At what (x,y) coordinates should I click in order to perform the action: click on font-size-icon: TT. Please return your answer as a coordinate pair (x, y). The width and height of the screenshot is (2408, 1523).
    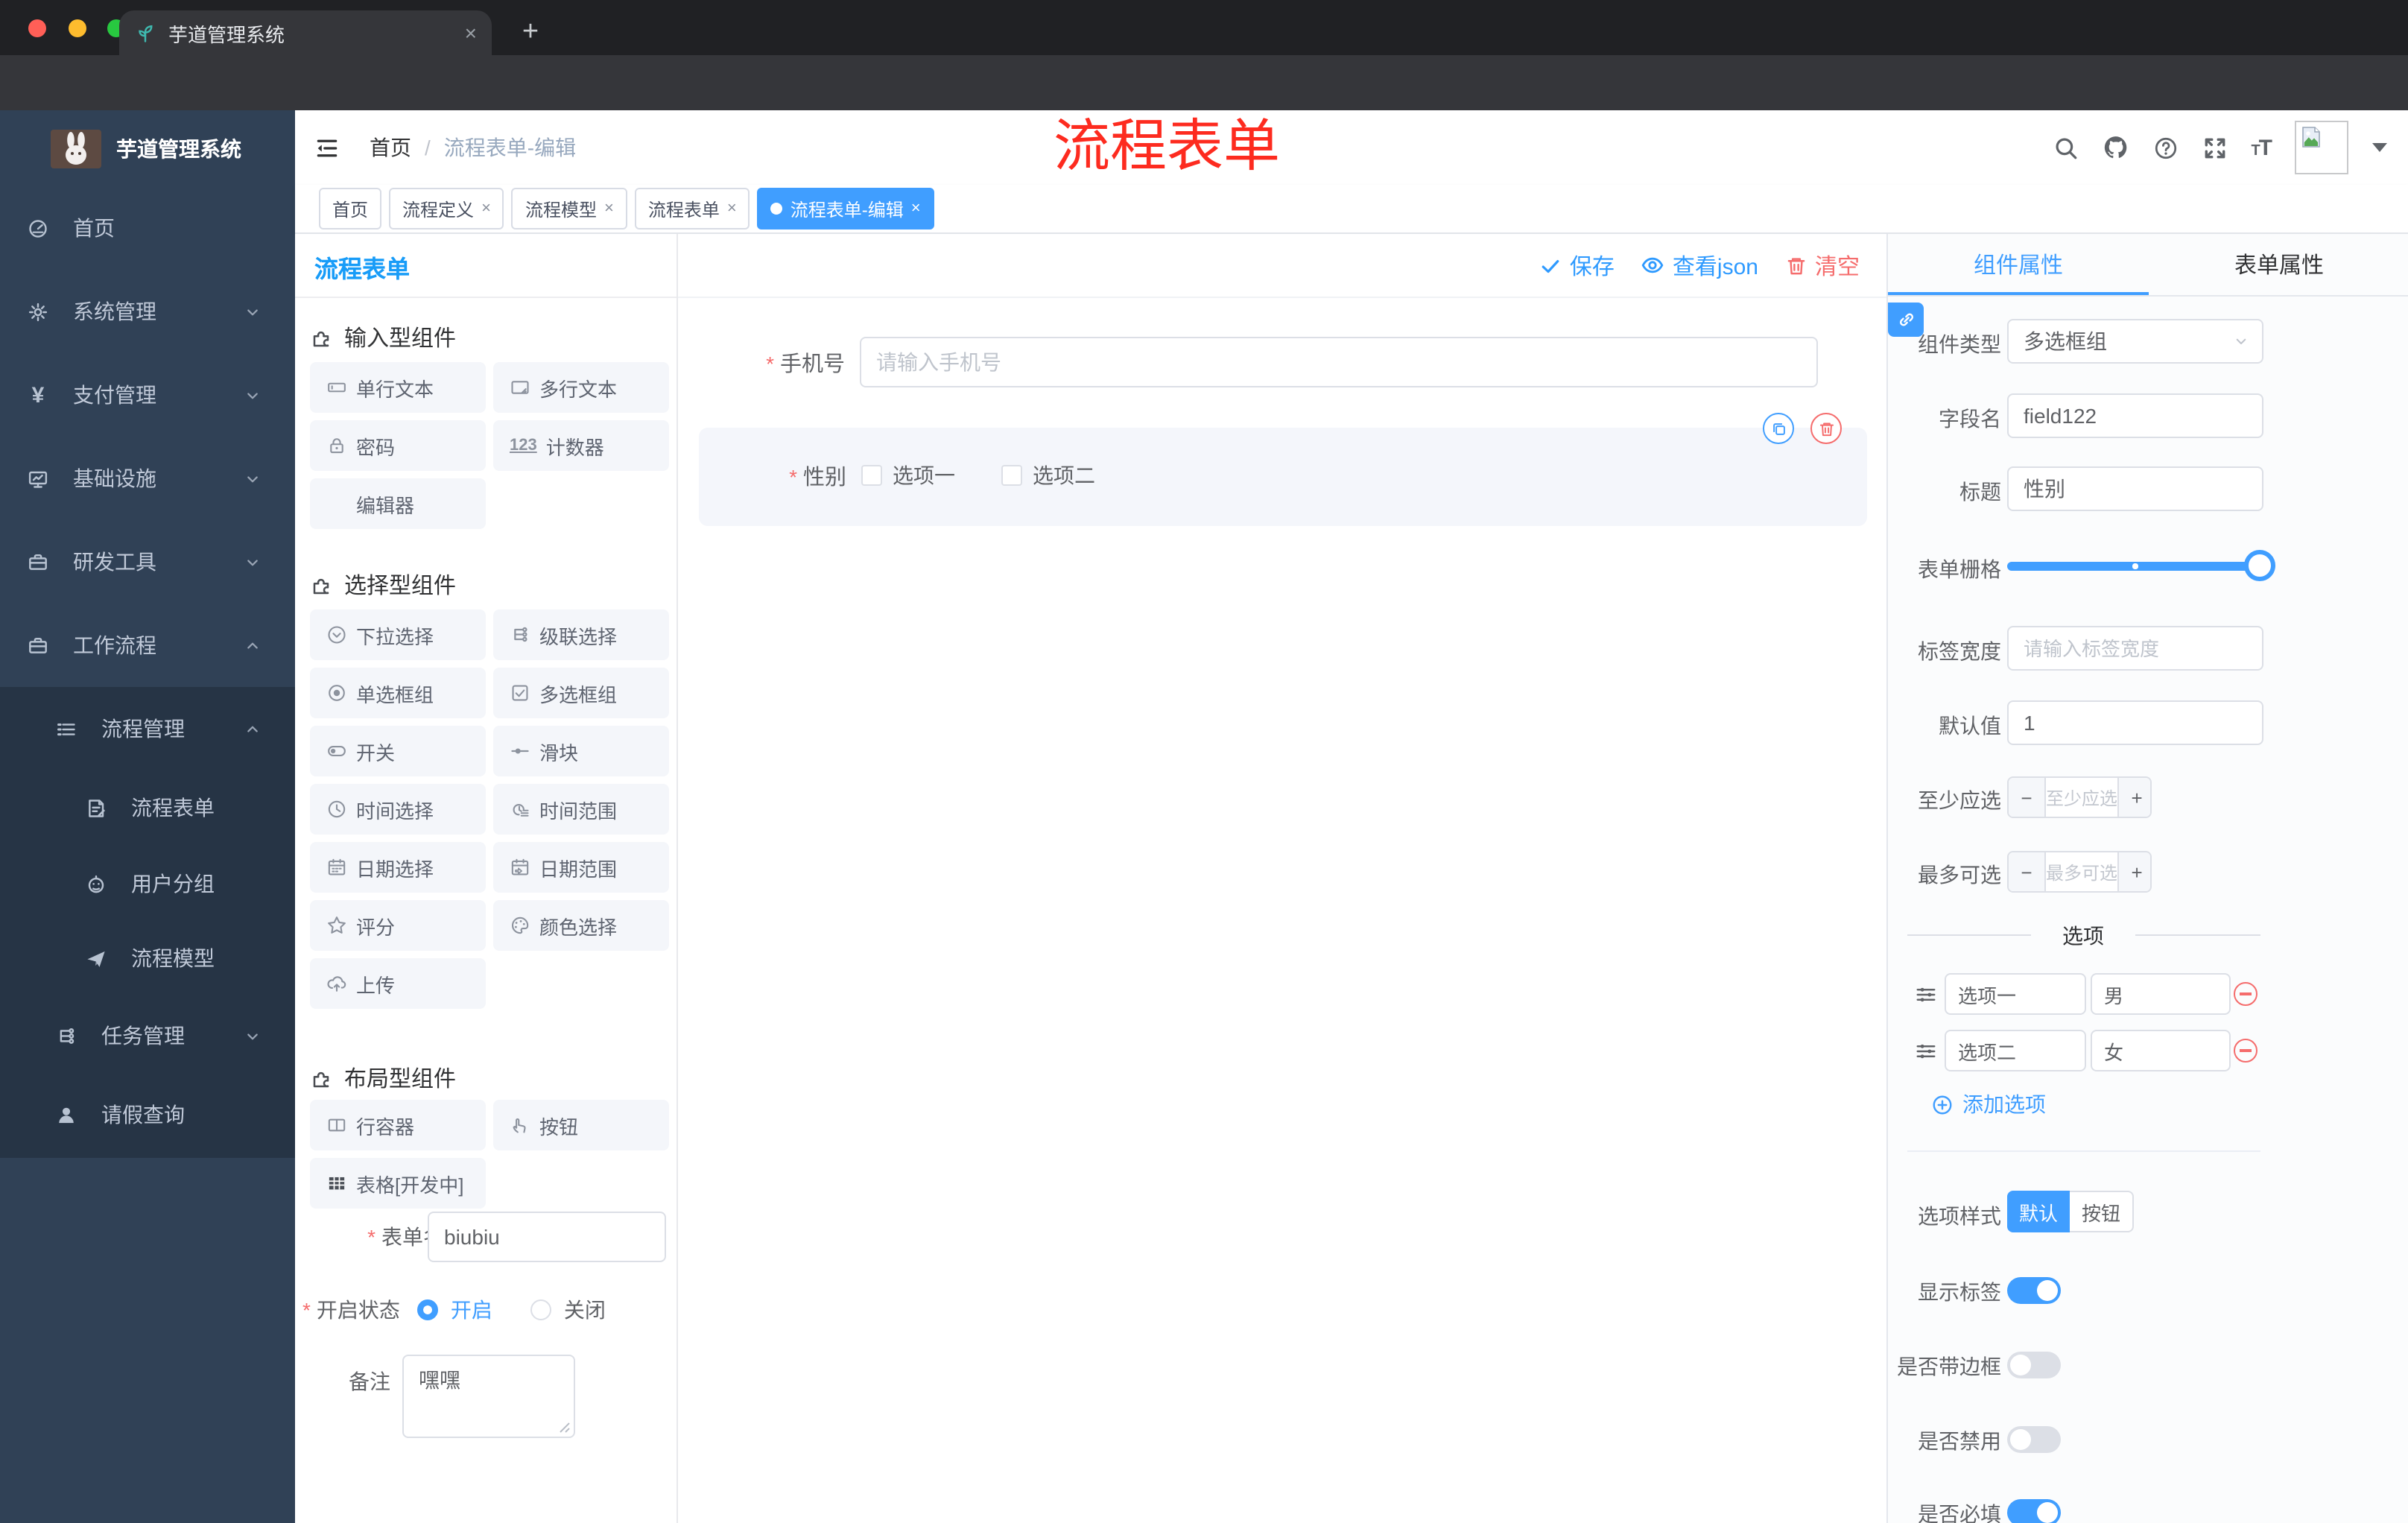
    Looking at the image, I should click on (2261, 147).